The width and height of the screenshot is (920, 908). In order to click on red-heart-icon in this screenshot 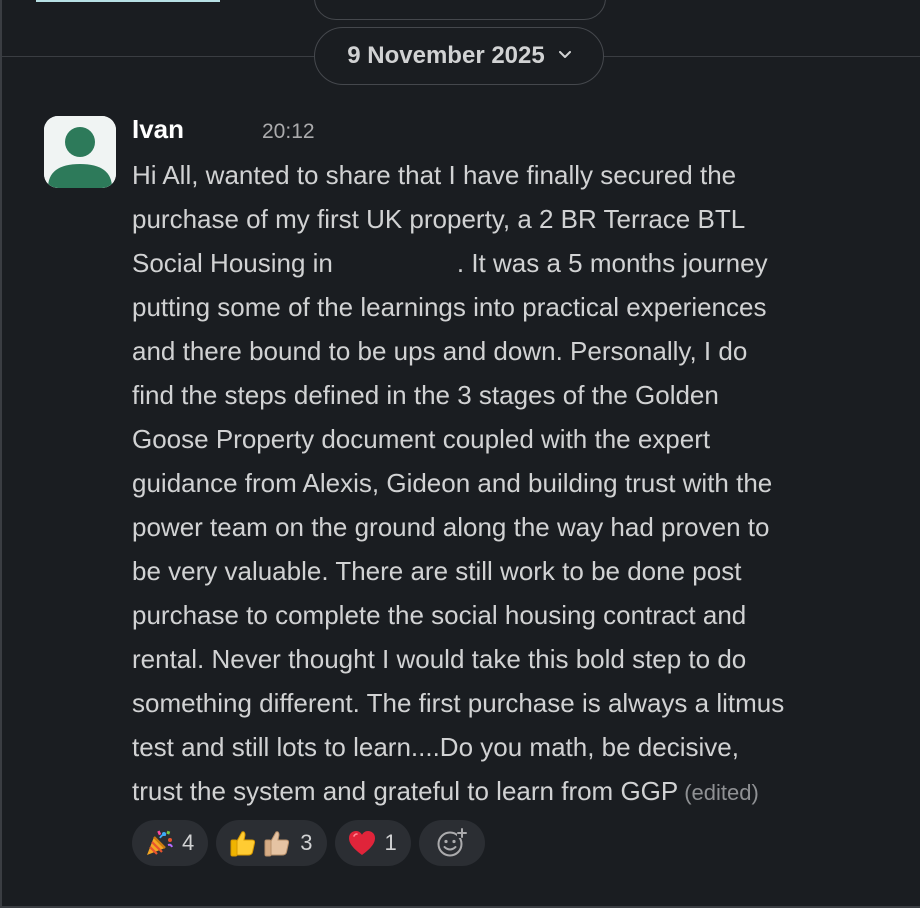, I will do `click(361, 843)`.